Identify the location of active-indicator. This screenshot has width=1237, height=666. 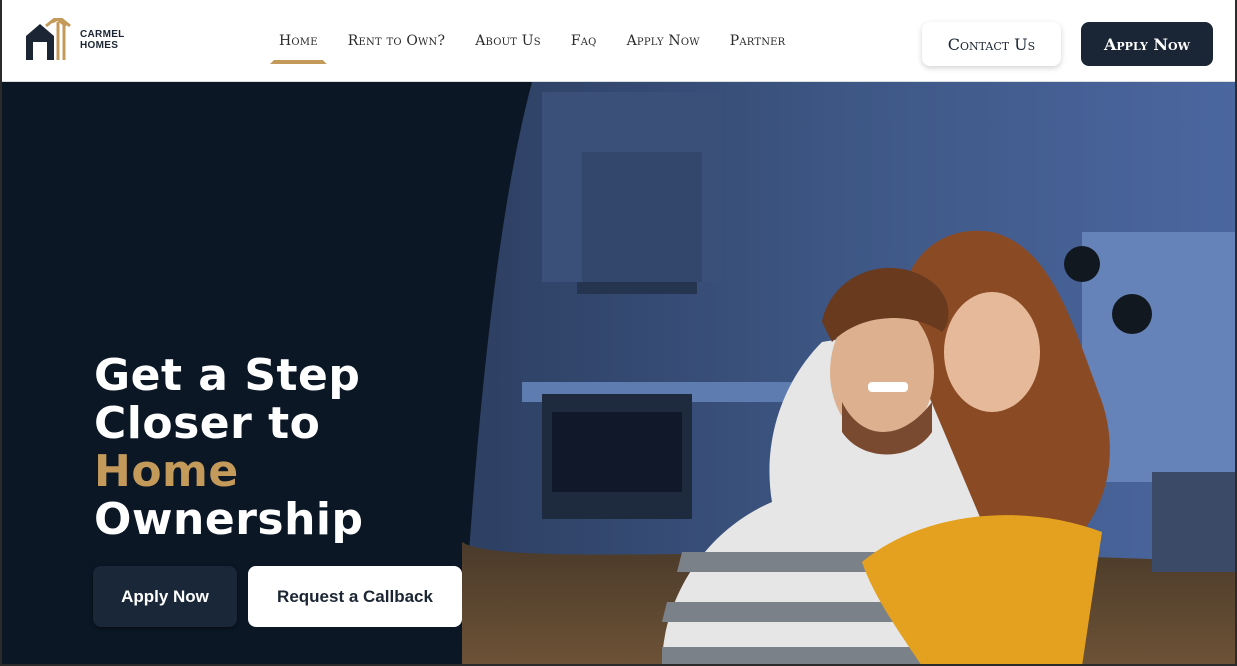
(298, 62).